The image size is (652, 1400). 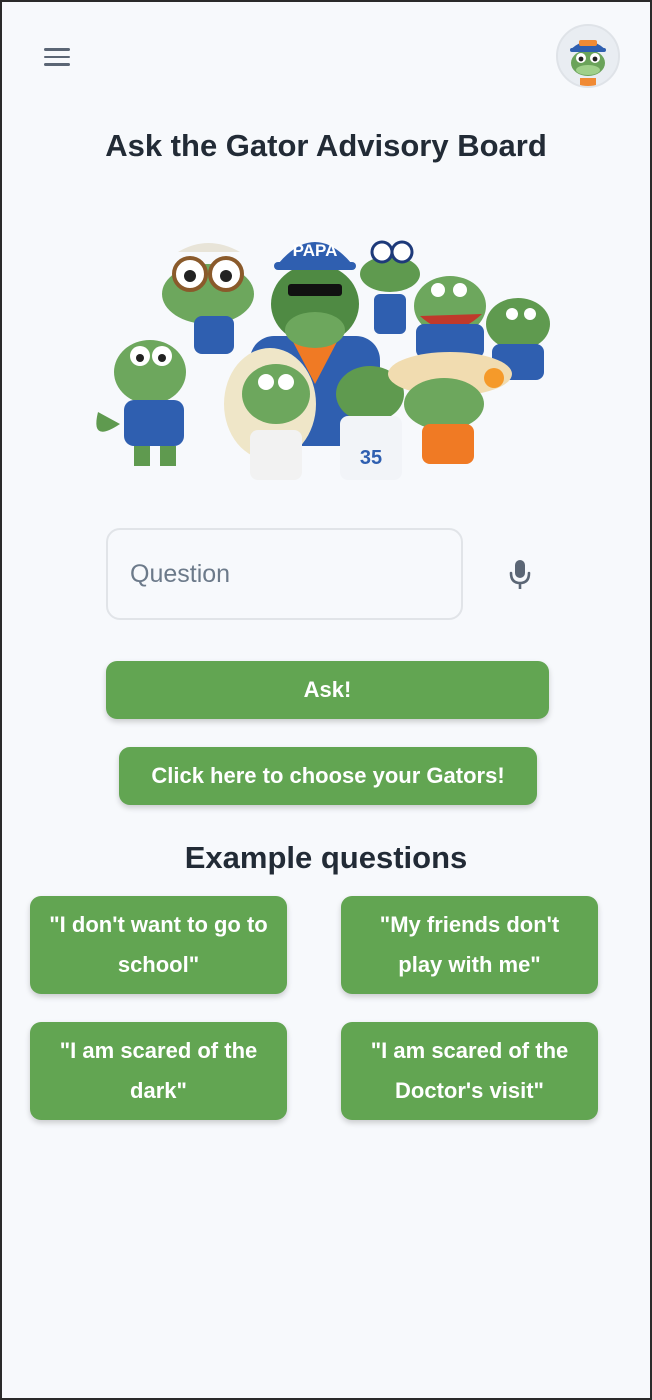 What do you see at coordinates (327, 690) in the screenshot?
I see `ask-button: Ask!` at bounding box center [327, 690].